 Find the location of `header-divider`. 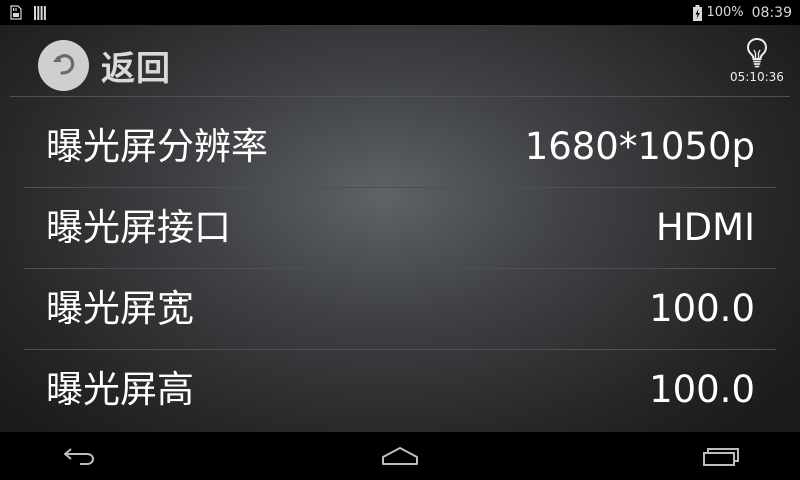

header-divider is located at coordinates (400, 96).